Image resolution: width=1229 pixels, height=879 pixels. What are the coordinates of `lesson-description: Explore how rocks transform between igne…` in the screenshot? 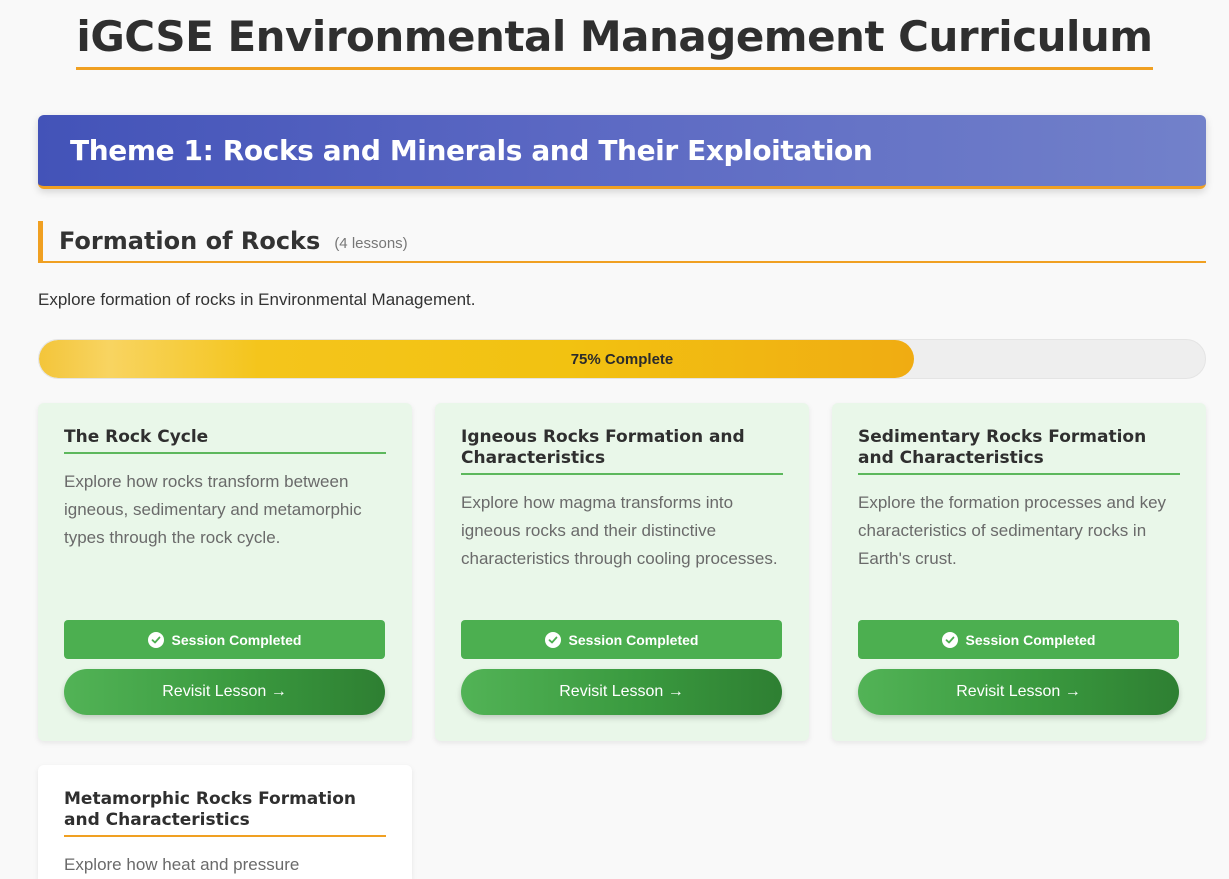 It's located at (213, 509).